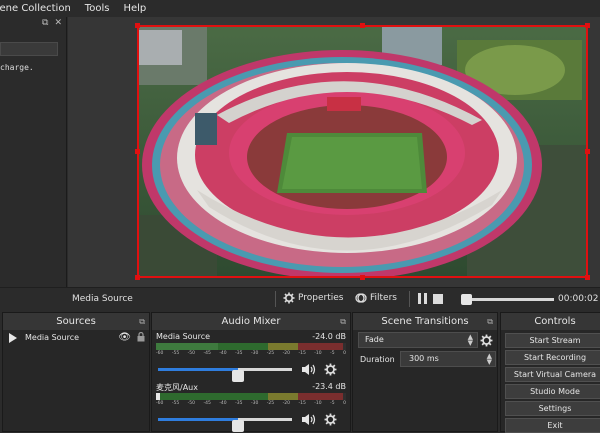  I want to click on start-stream-button: Start Stream, so click(552, 340).